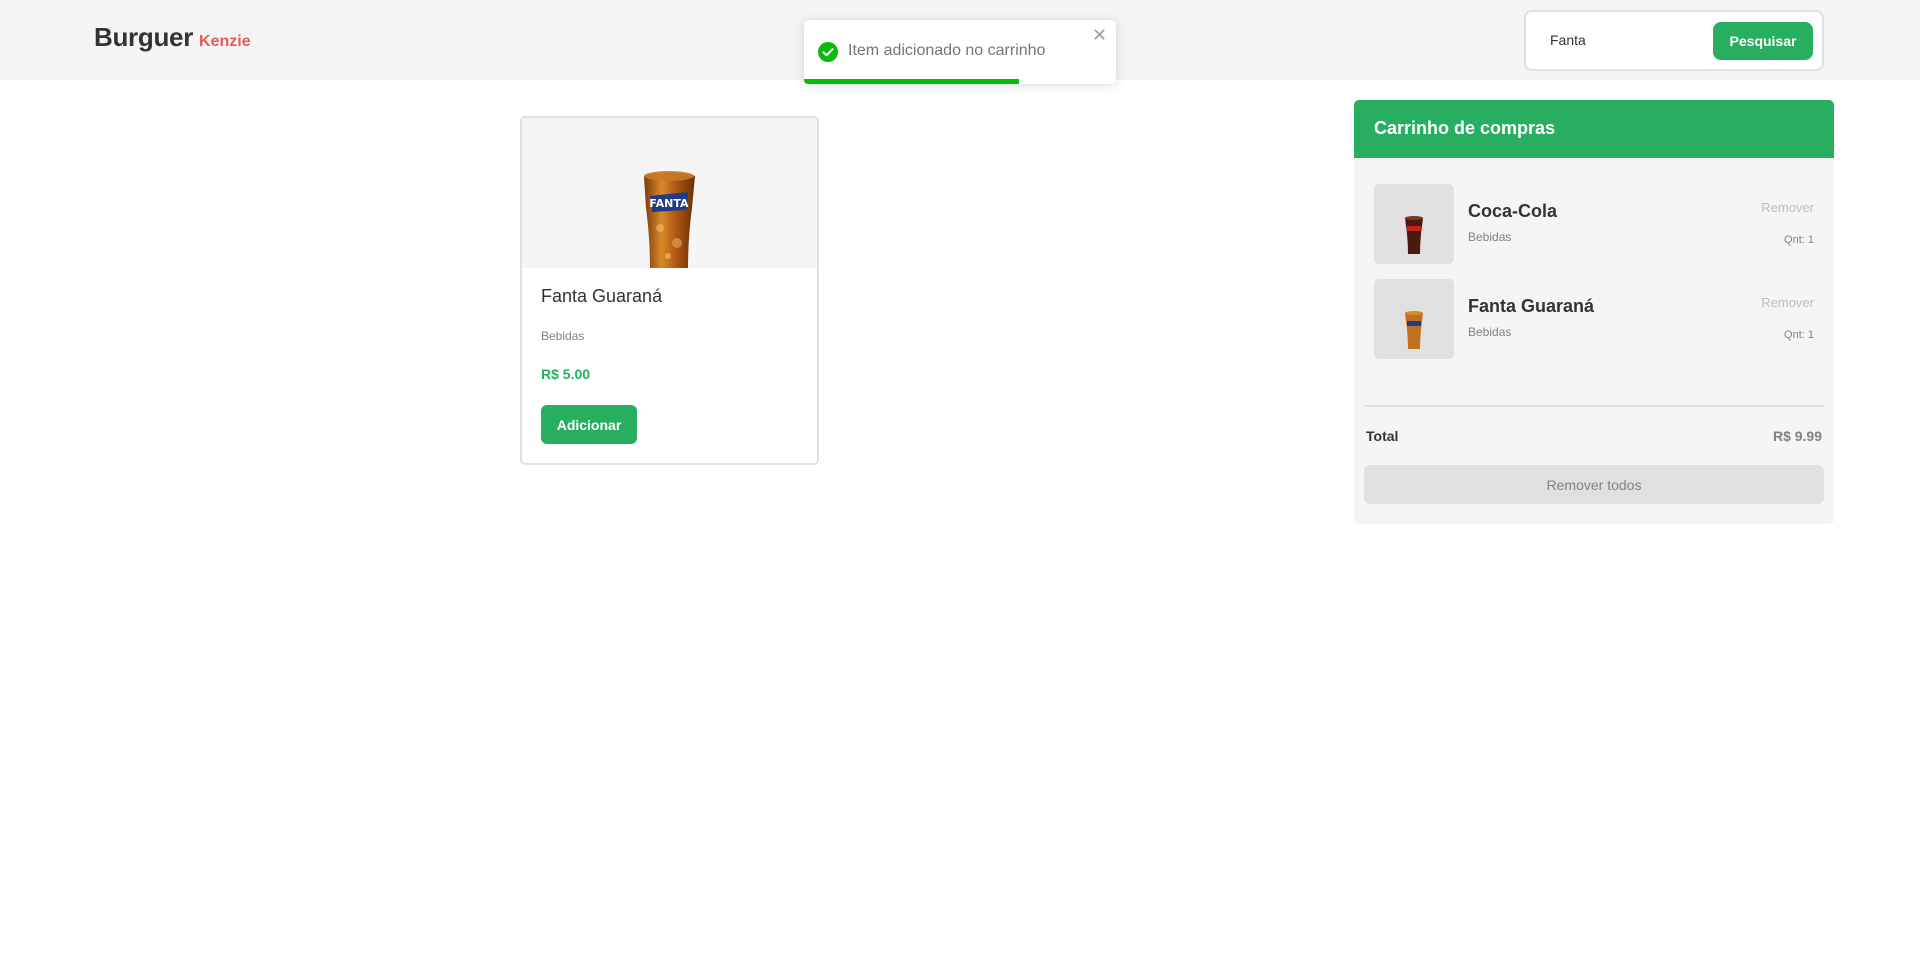 Image resolution: width=1920 pixels, height=962 pixels. Describe the element at coordinates (1465, 128) in the screenshot. I see `cart-title: Carrinho de compras` at that location.